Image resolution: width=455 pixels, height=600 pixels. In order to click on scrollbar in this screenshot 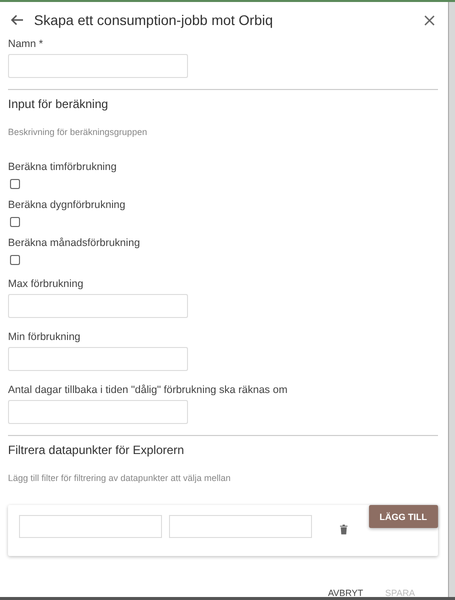, I will do `click(451, 299)`.